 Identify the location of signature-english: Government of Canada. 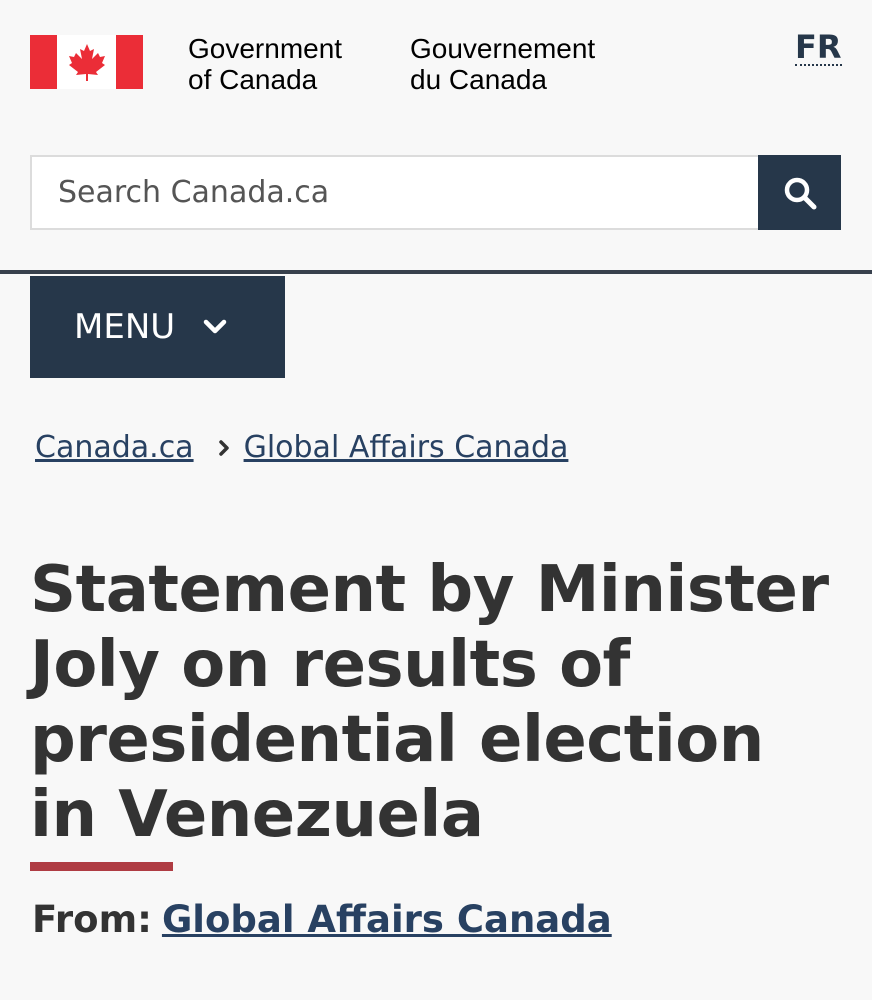
(265, 64).